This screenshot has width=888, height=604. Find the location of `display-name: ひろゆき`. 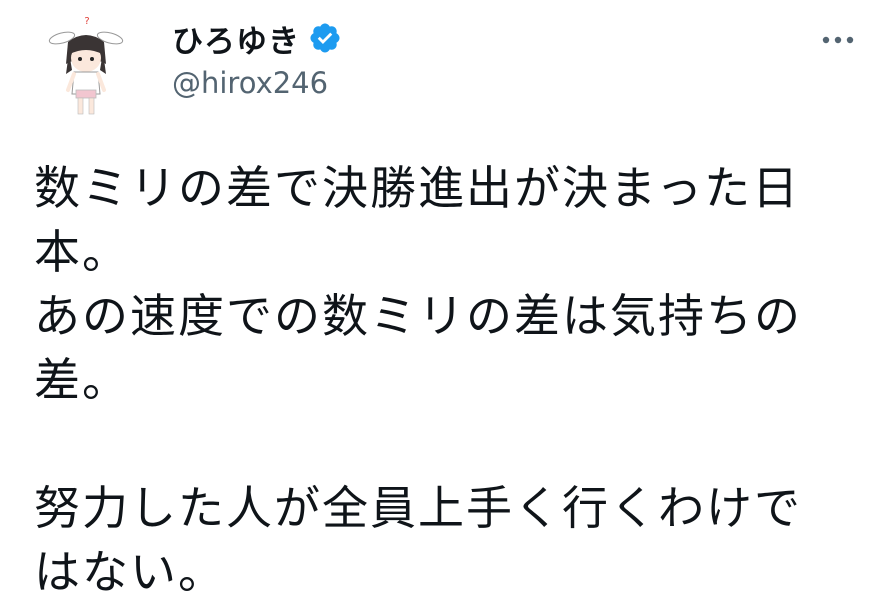

display-name: ひろゆき is located at coordinates (236, 38).